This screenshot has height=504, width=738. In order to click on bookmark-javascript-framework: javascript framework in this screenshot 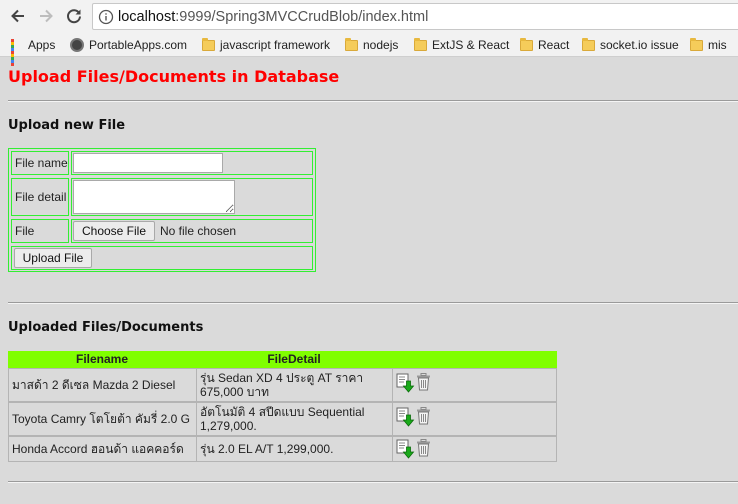, I will do `click(266, 45)`.